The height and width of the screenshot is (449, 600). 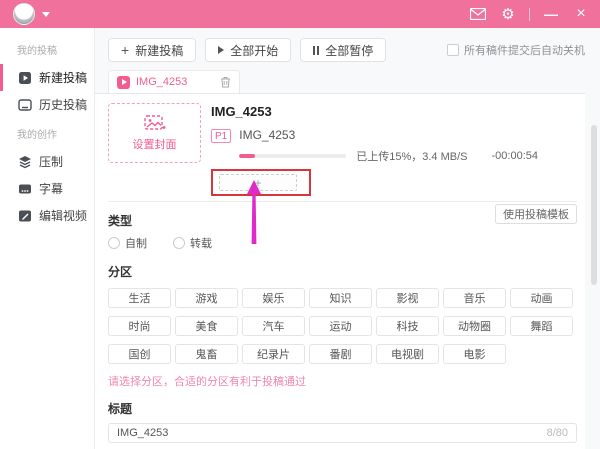 What do you see at coordinates (273, 354) in the screenshot?
I see `category-button: 纪录片` at bounding box center [273, 354].